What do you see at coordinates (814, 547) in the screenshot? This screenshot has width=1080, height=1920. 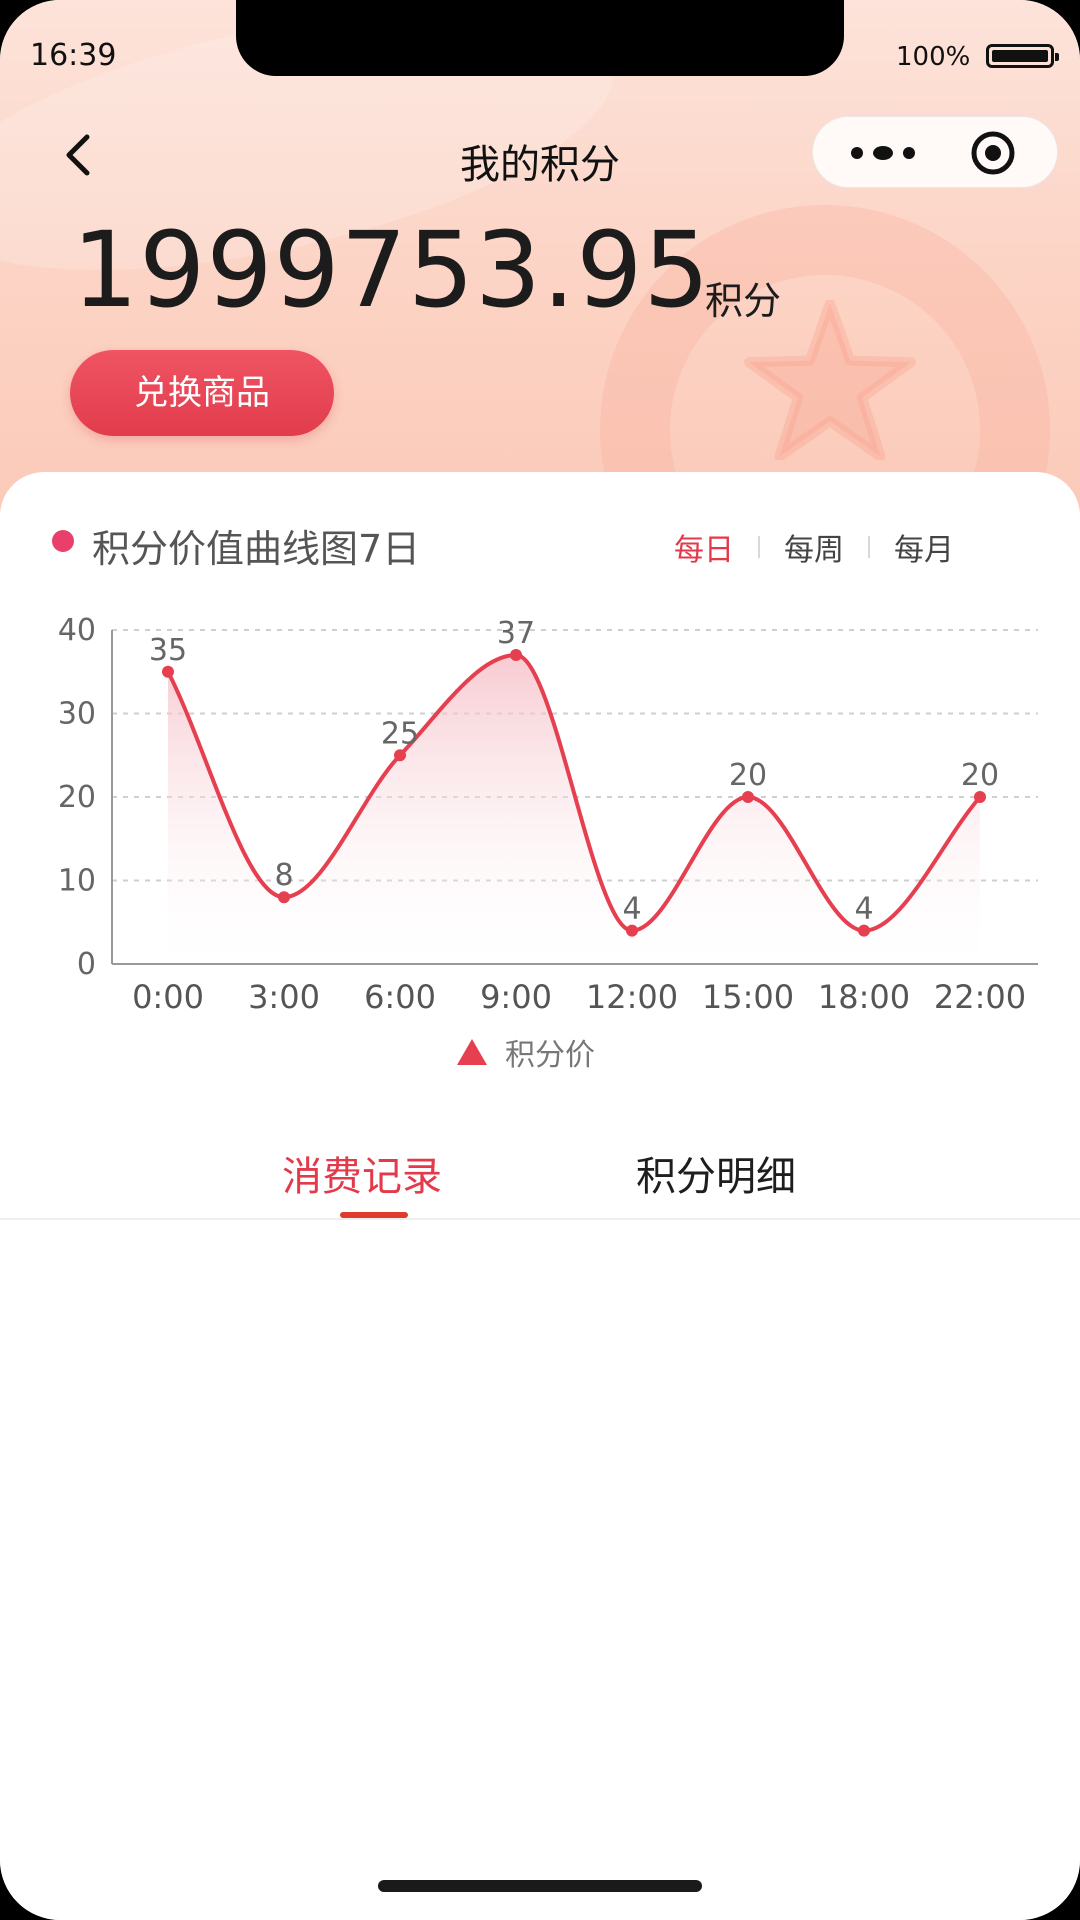 I see `tab-weekly: 每周` at bounding box center [814, 547].